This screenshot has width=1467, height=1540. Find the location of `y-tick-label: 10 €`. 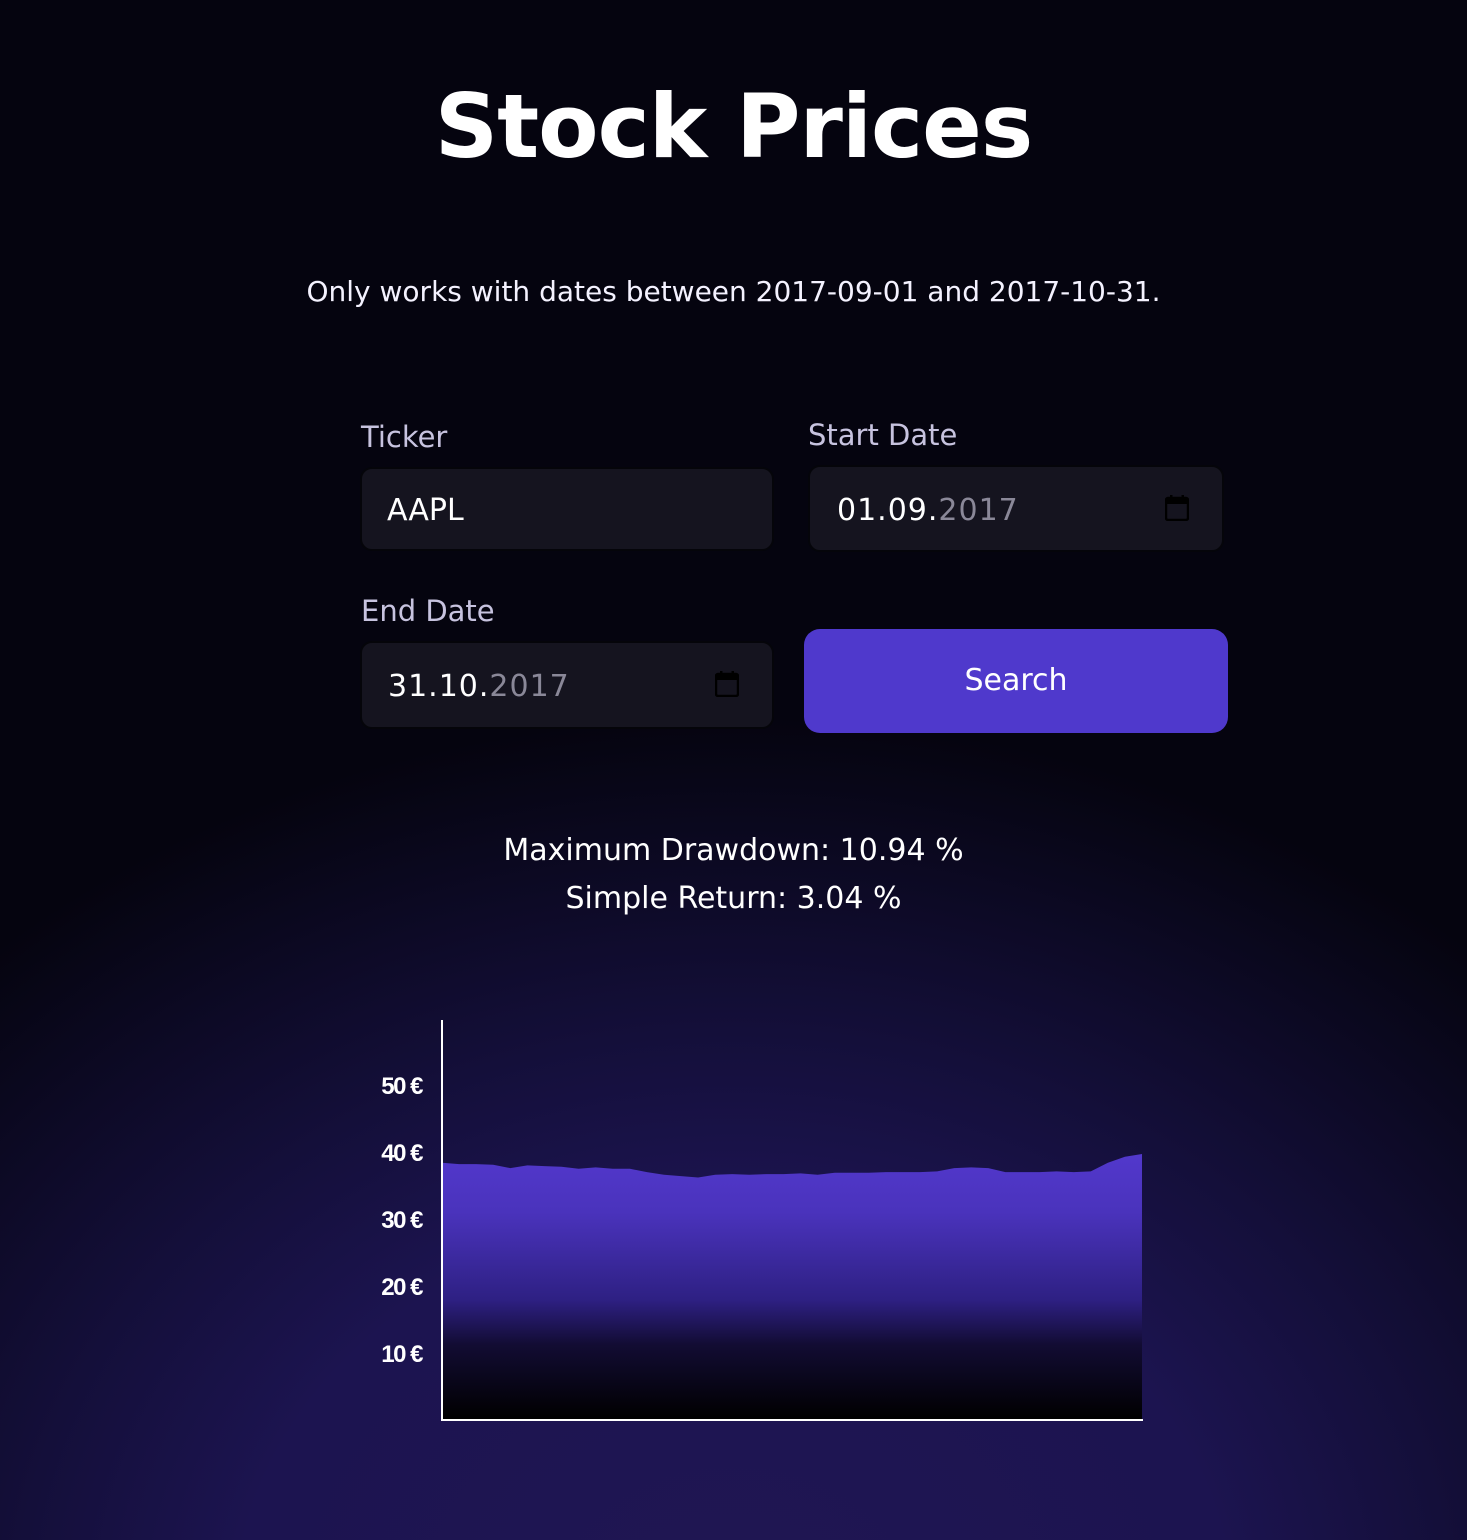

y-tick-label: 10 € is located at coordinates (402, 1354).